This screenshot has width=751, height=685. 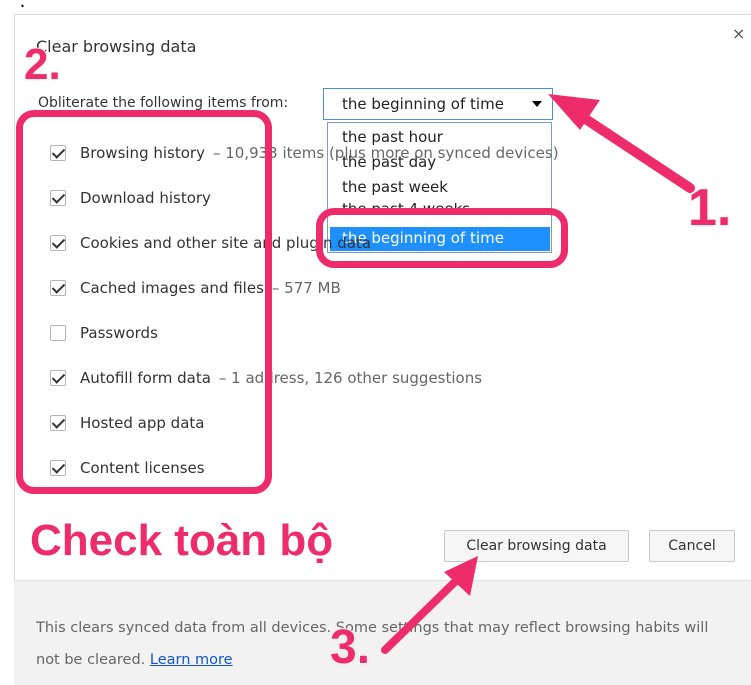 What do you see at coordinates (621, 143) in the screenshot?
I see `arrow-1-icon` at bounding box center [621, 143].